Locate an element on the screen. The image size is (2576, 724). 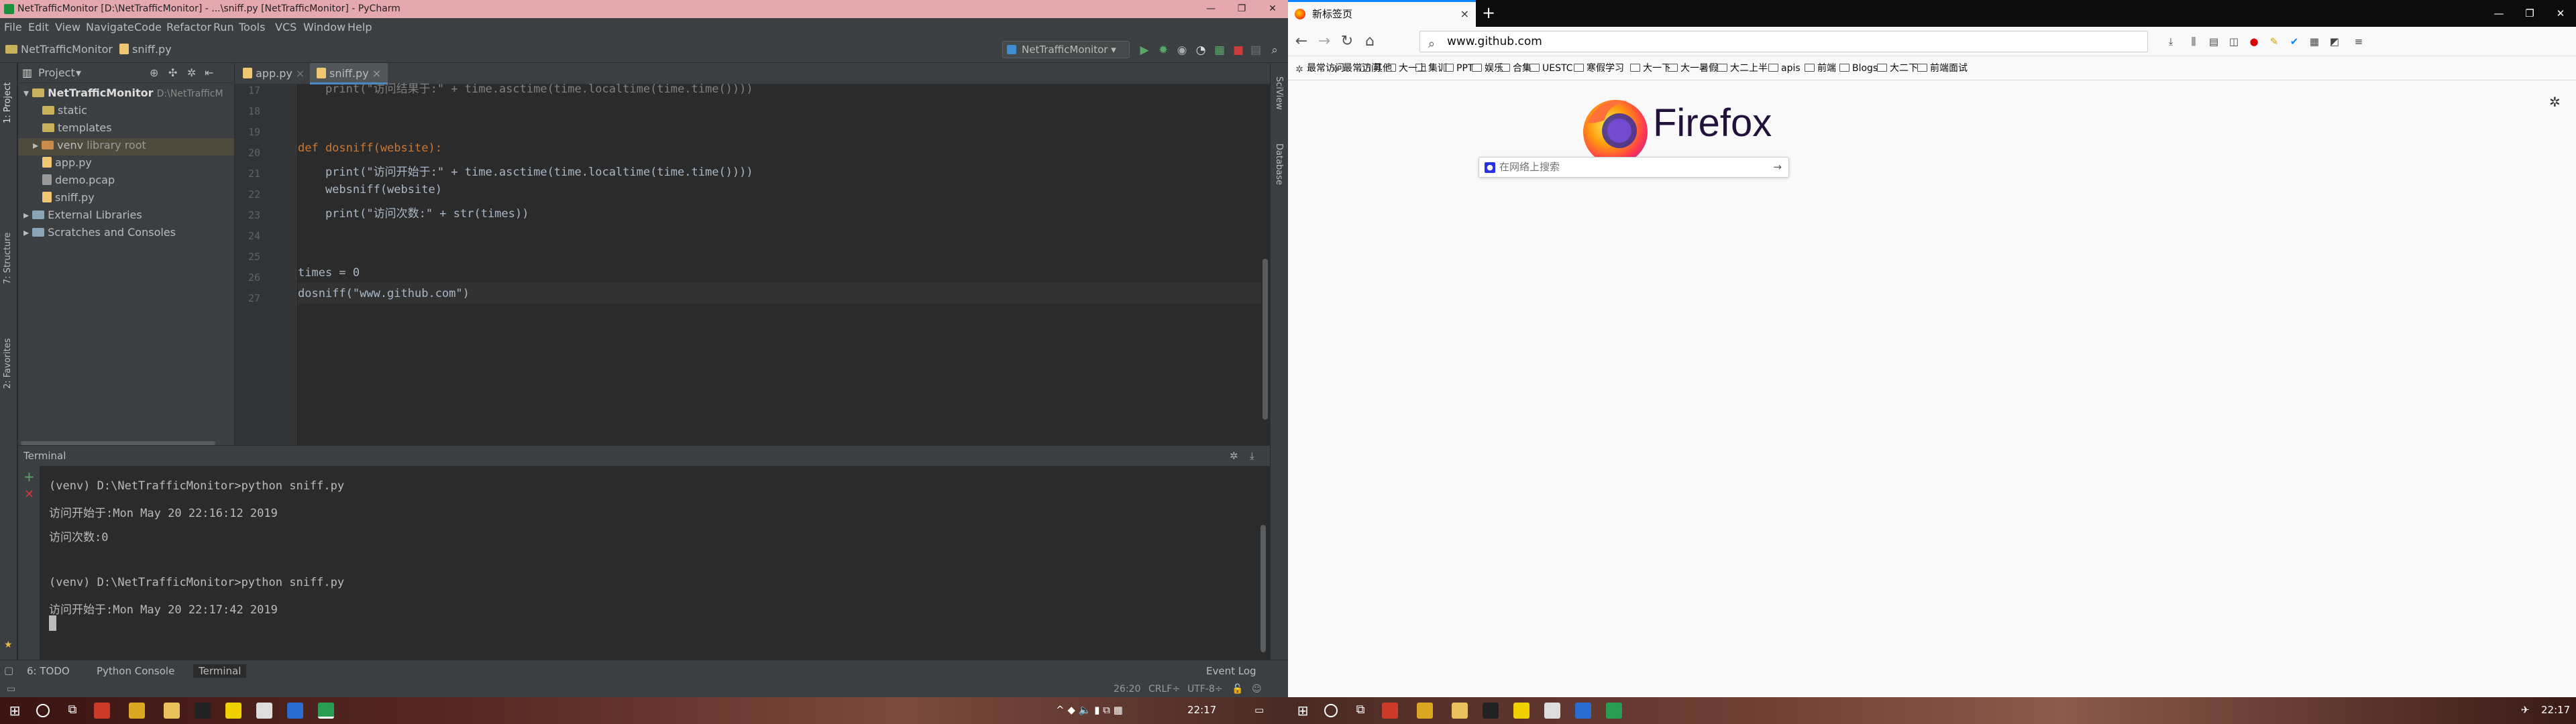
menu-view: View is located at coordinates (67, 27).